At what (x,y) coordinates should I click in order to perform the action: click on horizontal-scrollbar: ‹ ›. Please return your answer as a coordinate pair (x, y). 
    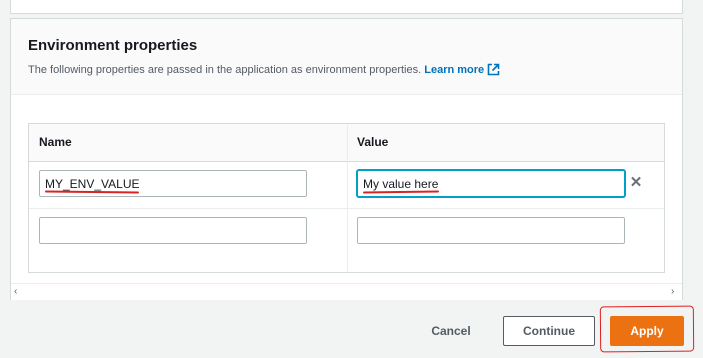
    Looking at the image, I should click on (346, 291).